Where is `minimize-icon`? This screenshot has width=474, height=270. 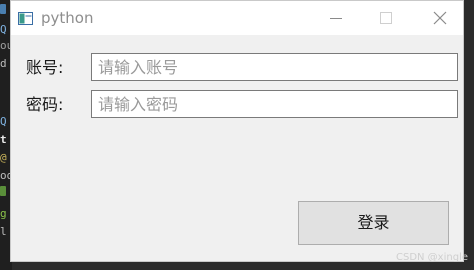
minimize-icon is located at coordinates (336, 18).